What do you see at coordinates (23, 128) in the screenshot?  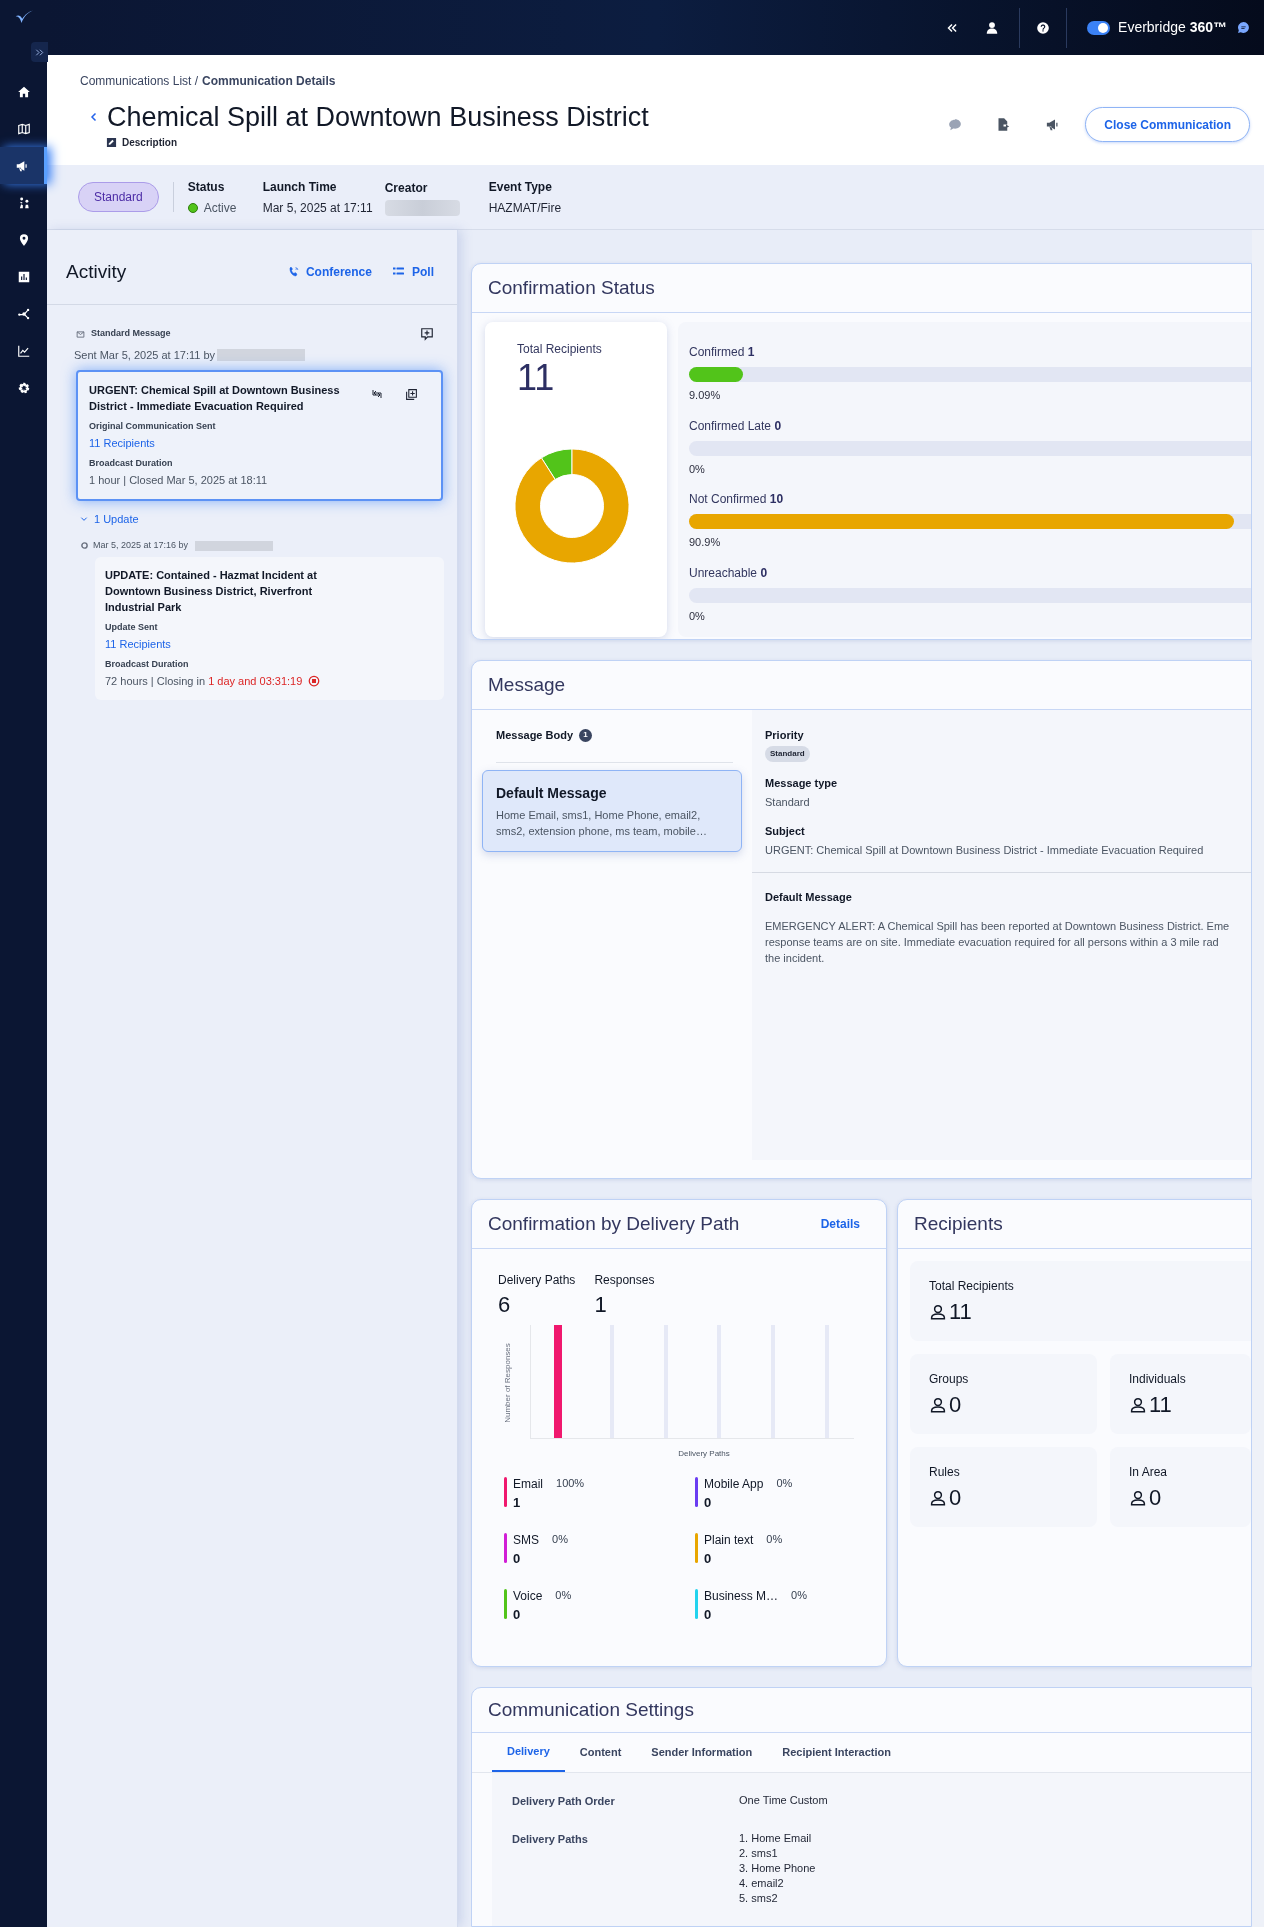 I see `map-icon` at bounding box center [23, 128].